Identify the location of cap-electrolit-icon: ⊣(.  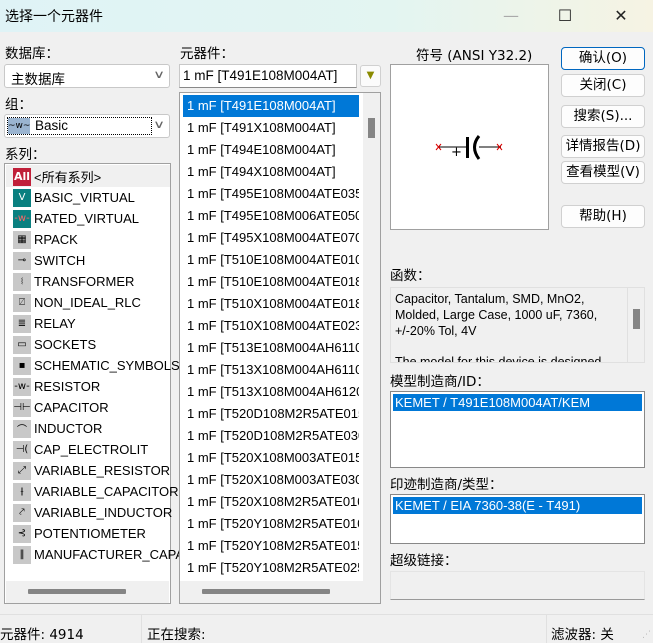
(22, 449).